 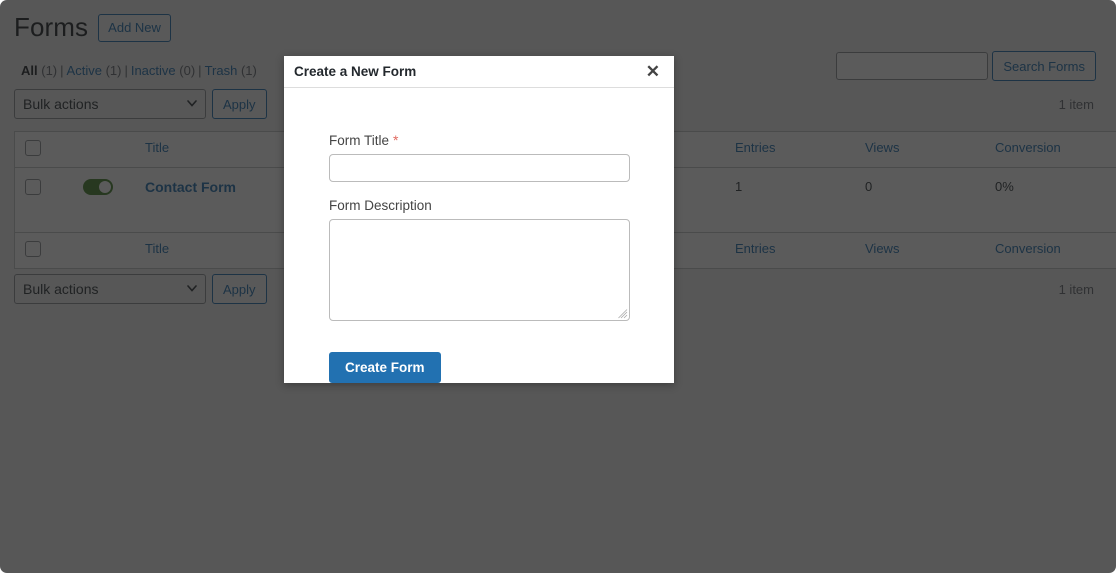 I want to click on form-description-wrap, so click(x=479, y=270).